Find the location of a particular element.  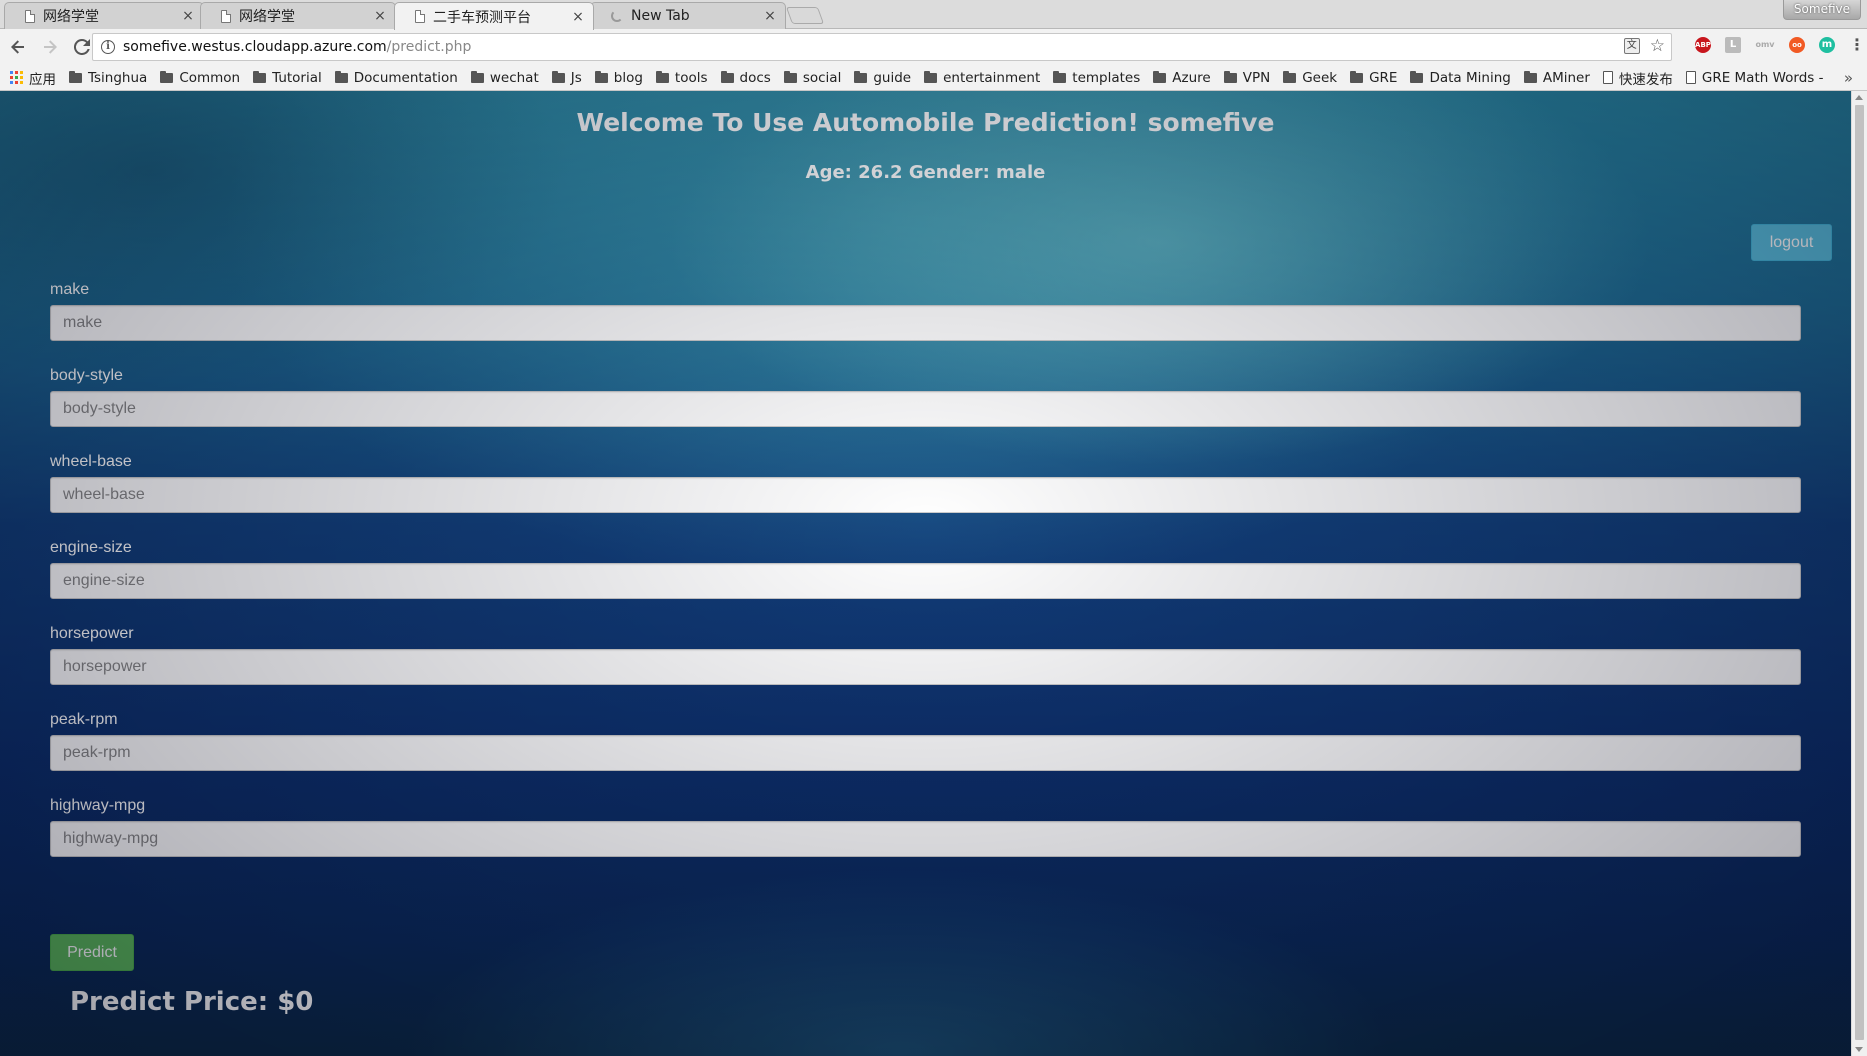

bookmark-item: wechat is located at coordinates (504, 77).